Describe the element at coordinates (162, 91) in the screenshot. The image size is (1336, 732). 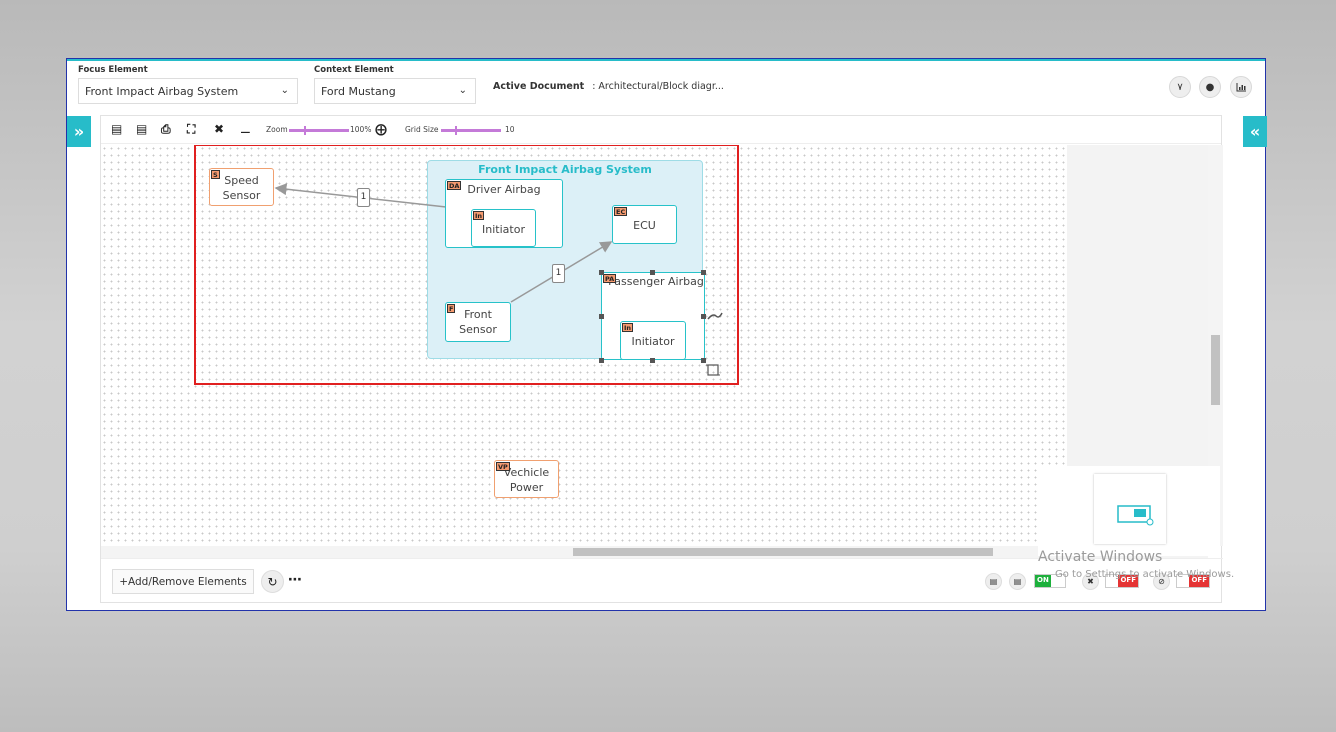
I see `focus-element-value: Front Impact Airbag System` at that location.